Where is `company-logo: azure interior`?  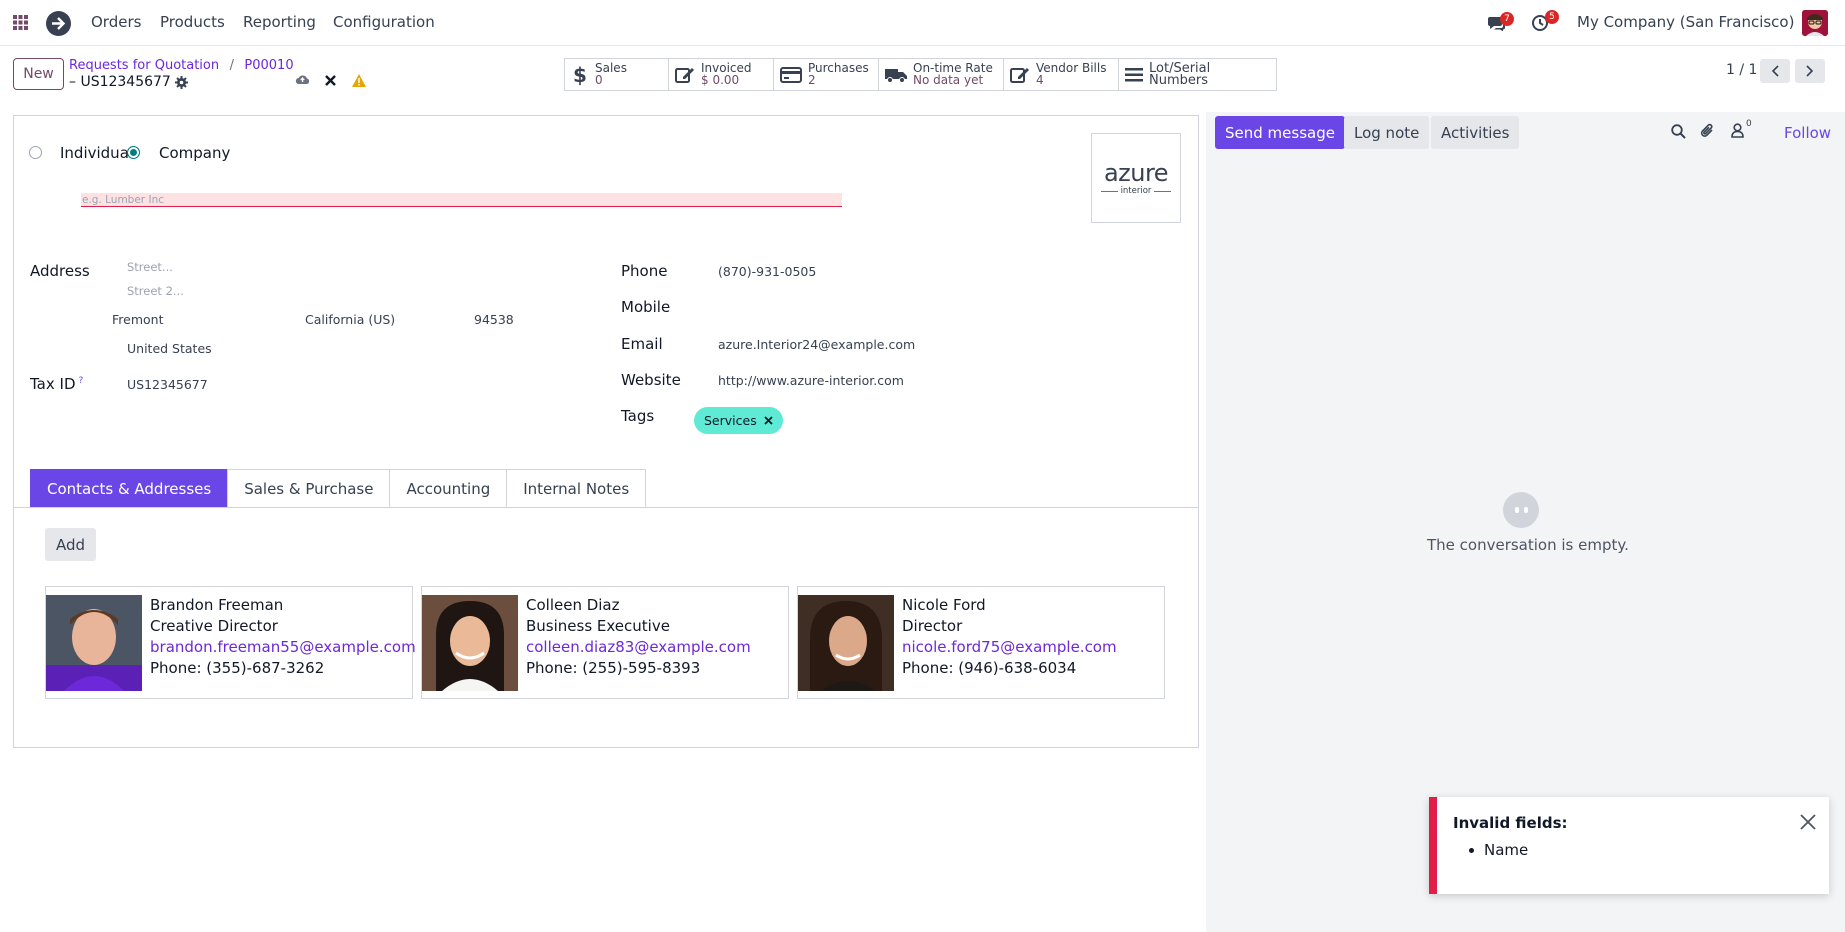
company-logo: azure interior is located at coordinates (1136, 178).